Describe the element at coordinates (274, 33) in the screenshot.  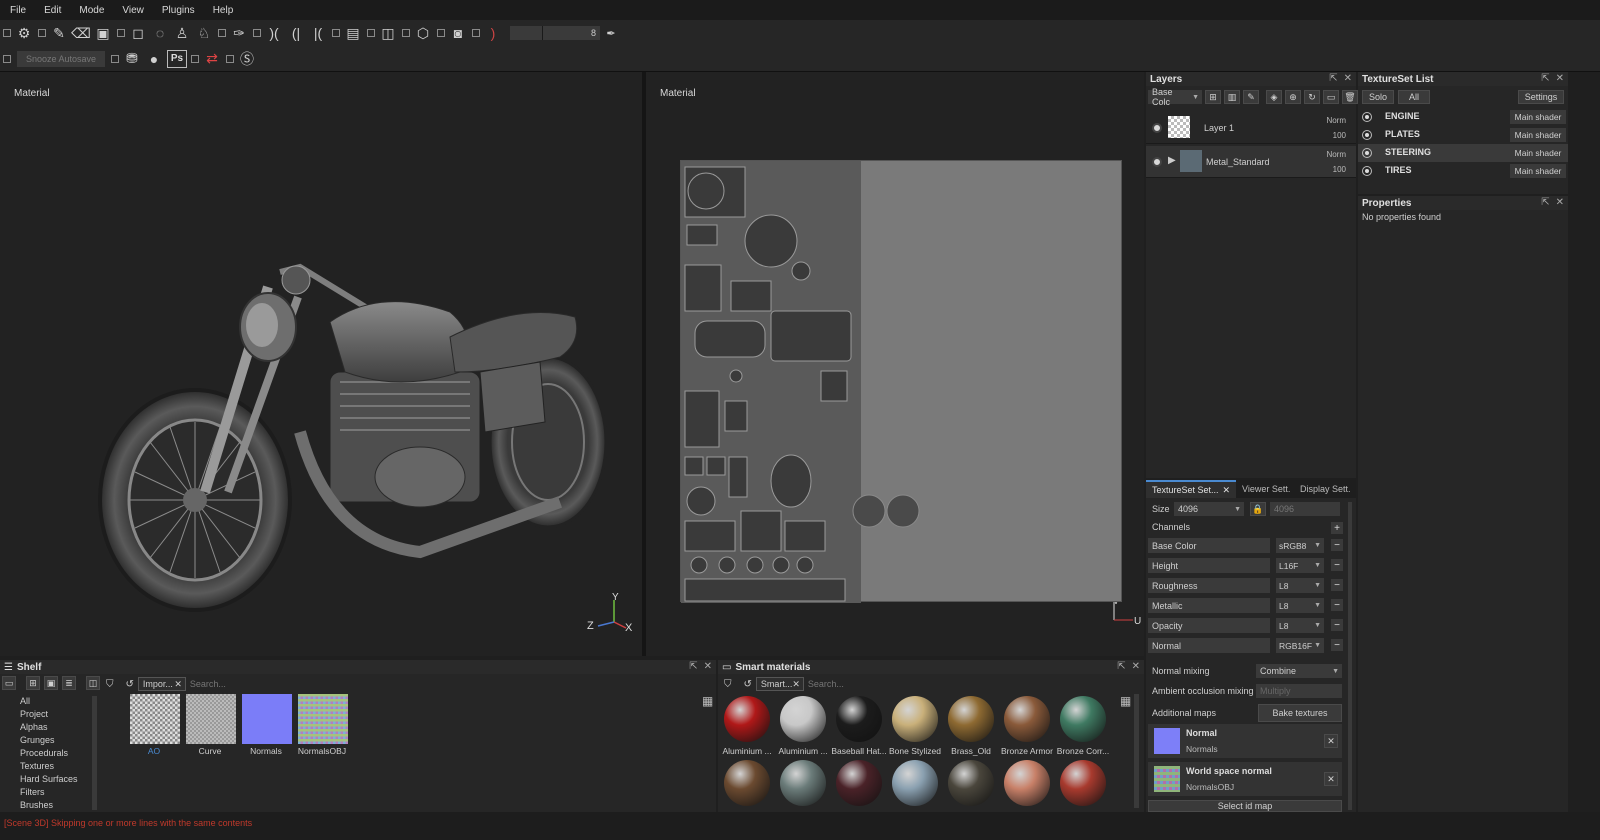
I see `symmetry-left-icon: )(` at that location.